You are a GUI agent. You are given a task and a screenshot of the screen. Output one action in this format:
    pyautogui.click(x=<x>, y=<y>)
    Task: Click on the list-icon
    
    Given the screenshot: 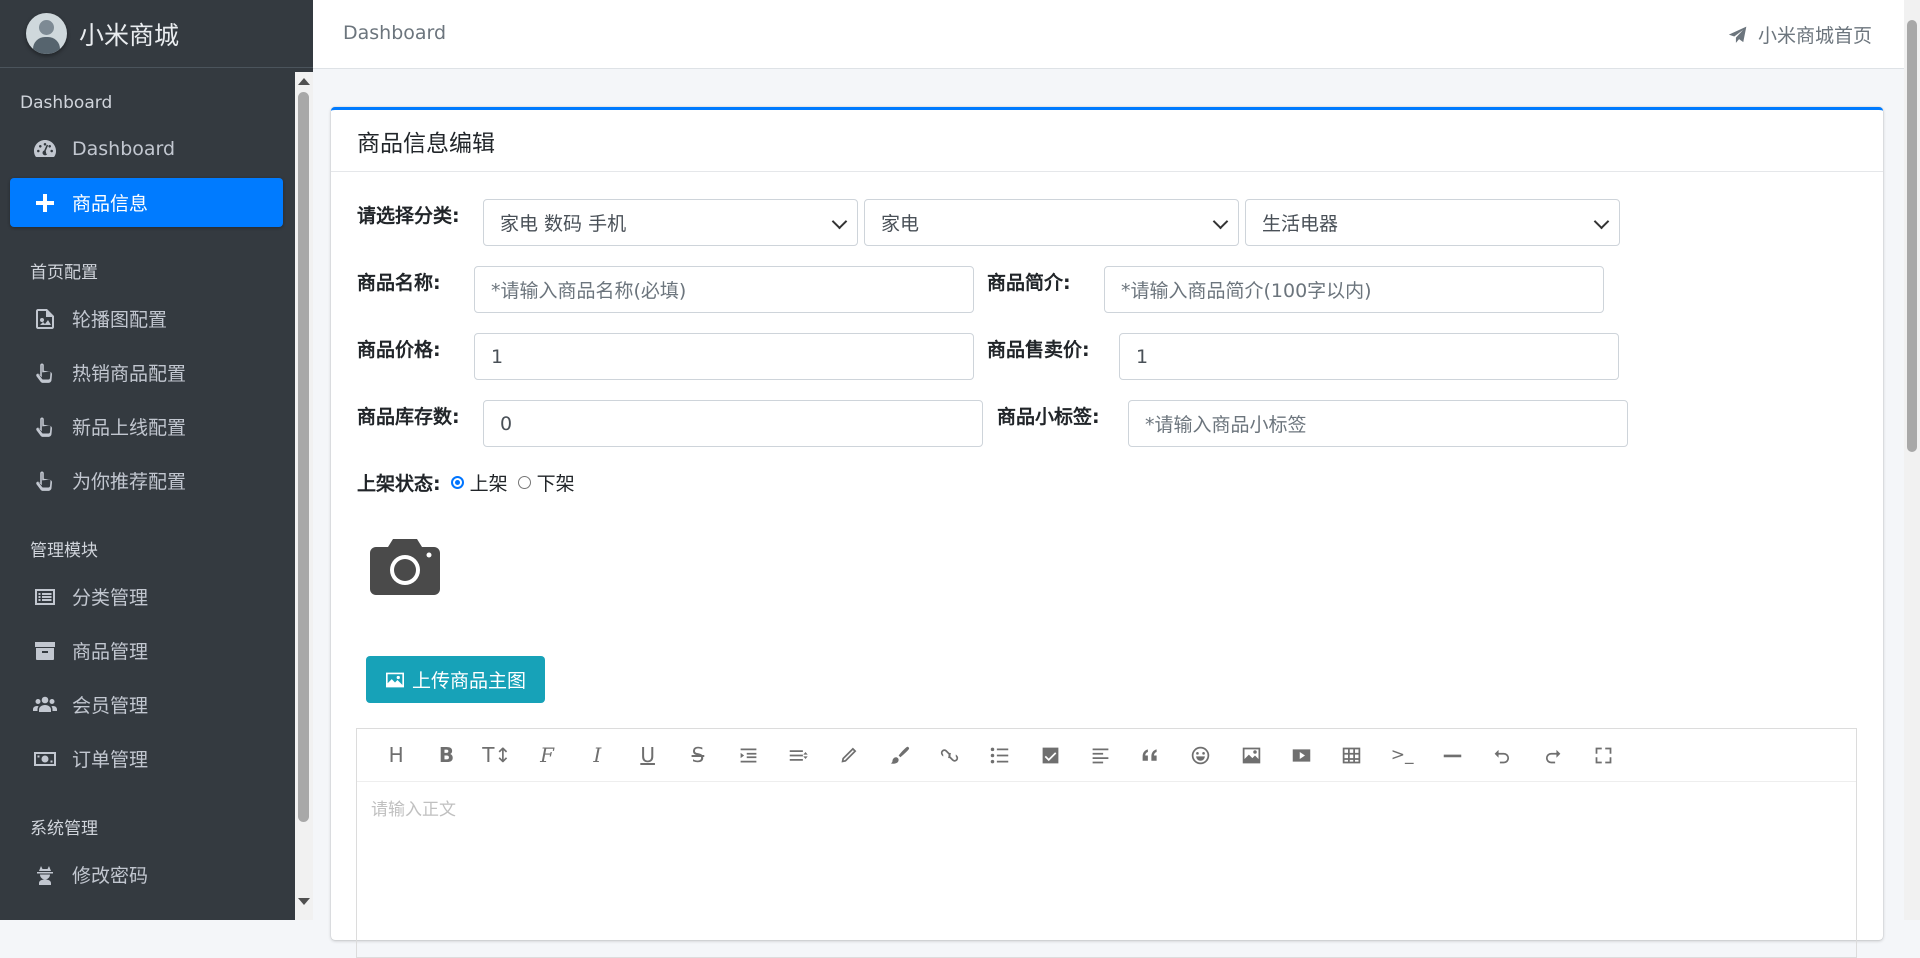 What is the action you would take?
    pyautogui.click(x=1000, y=755)
    